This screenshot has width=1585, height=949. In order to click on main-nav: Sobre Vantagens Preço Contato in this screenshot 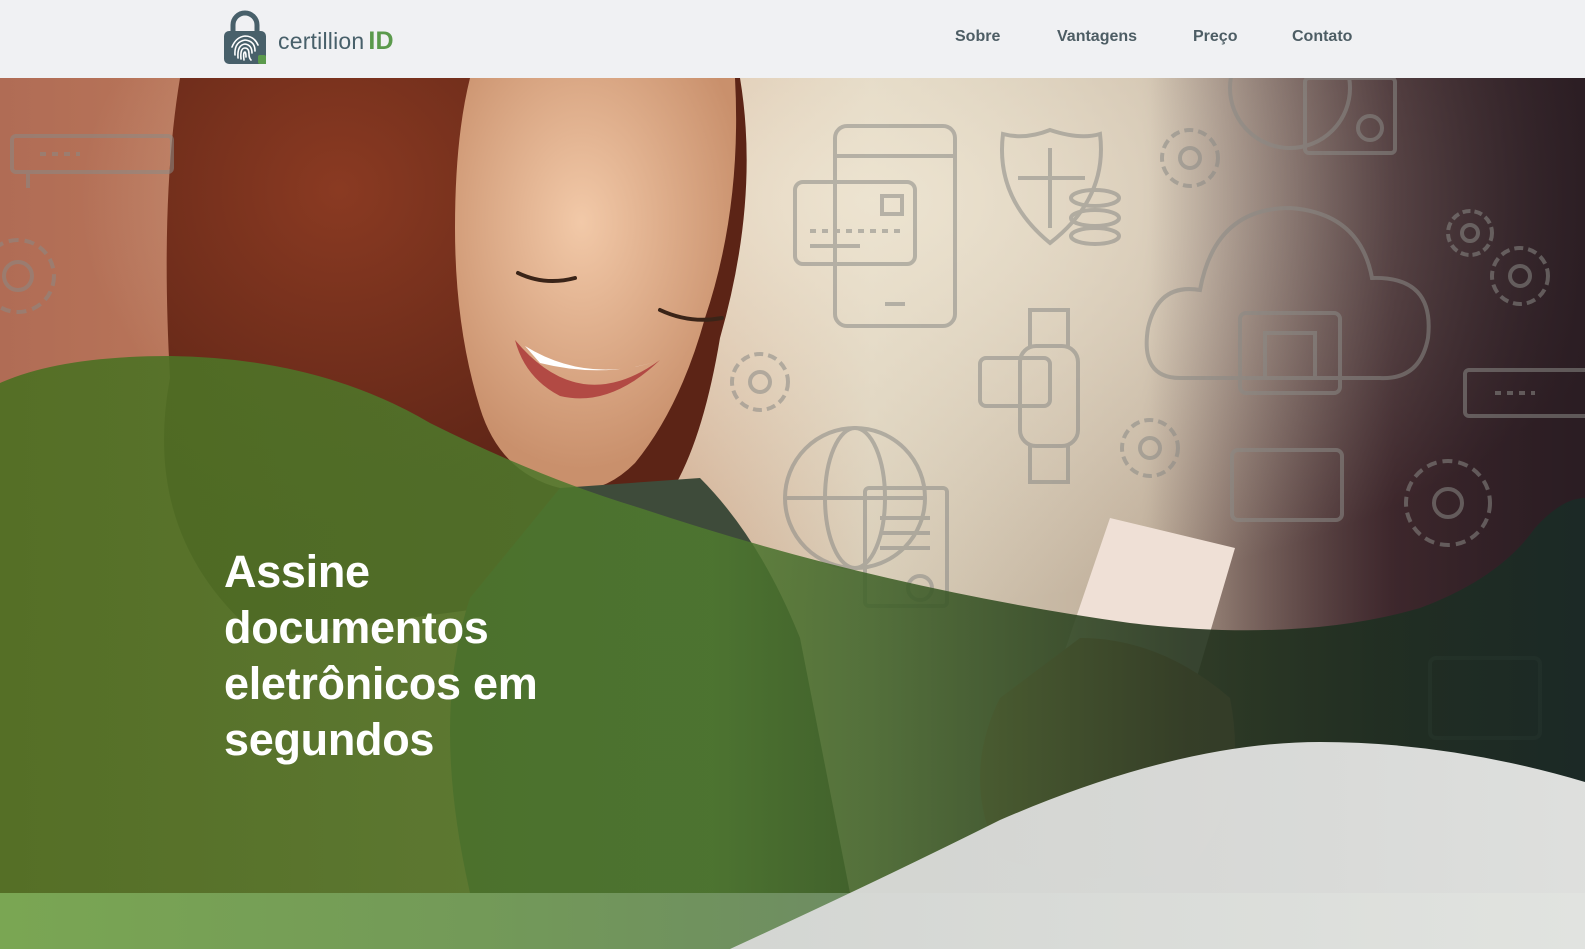, I will do `click(792, 40)`.